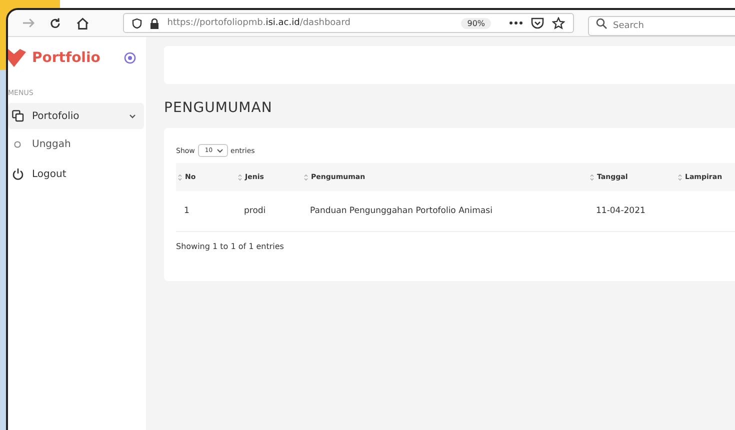 The image size is (735, 430). I want to click on shield-icon, so click(137, 23).